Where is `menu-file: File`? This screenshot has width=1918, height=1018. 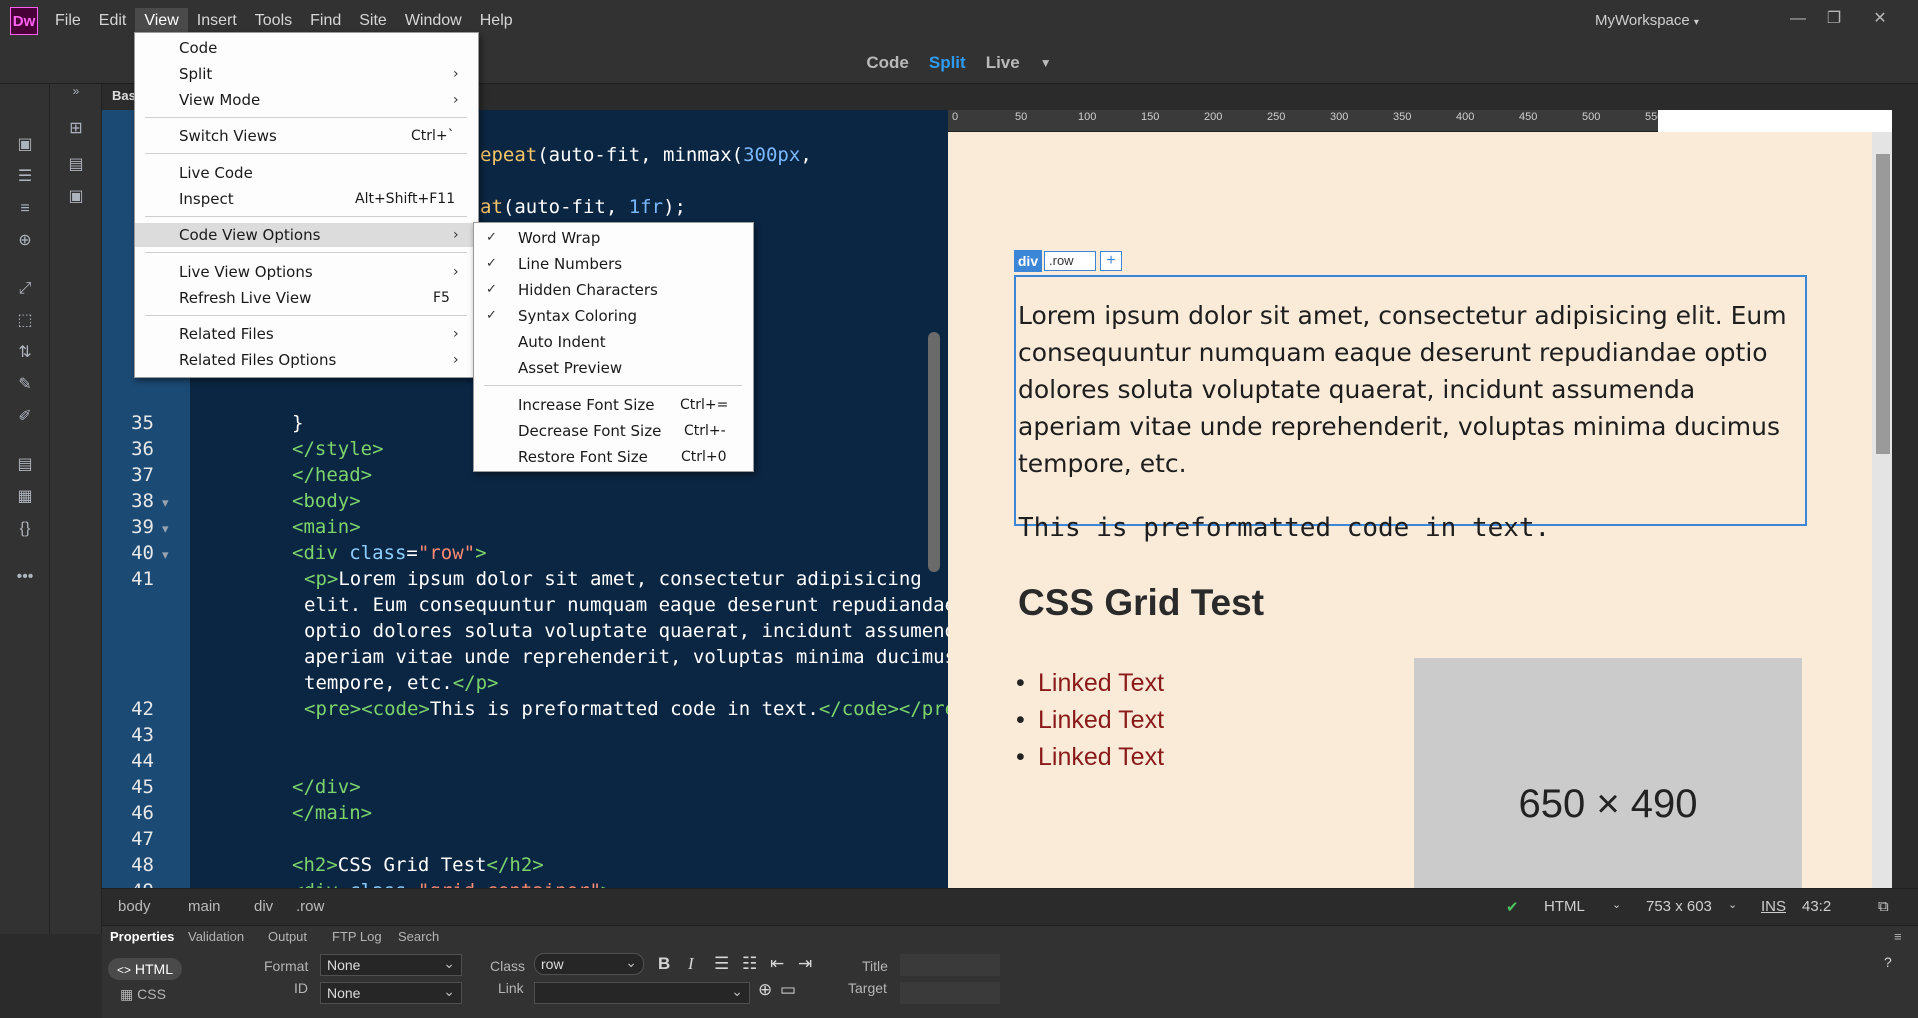
menu-file: File is located at coordinates (68, 21).